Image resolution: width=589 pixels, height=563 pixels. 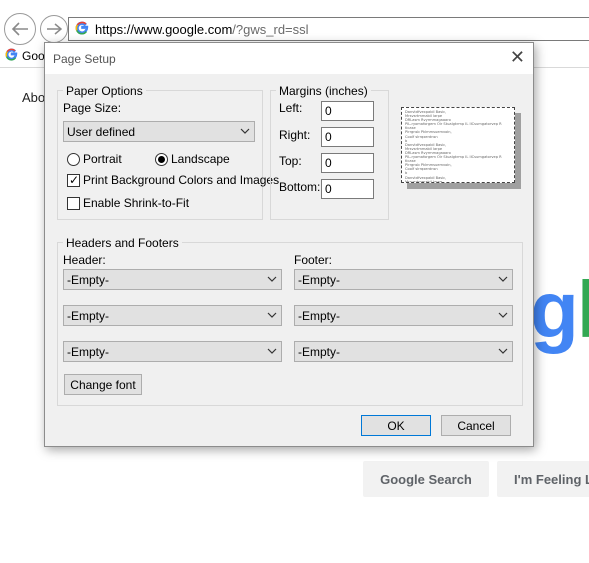 What do you see at coordinates (347, 111) in the screenshot?
I see `left-margin-input: 0` at bounding box center [347, 111].